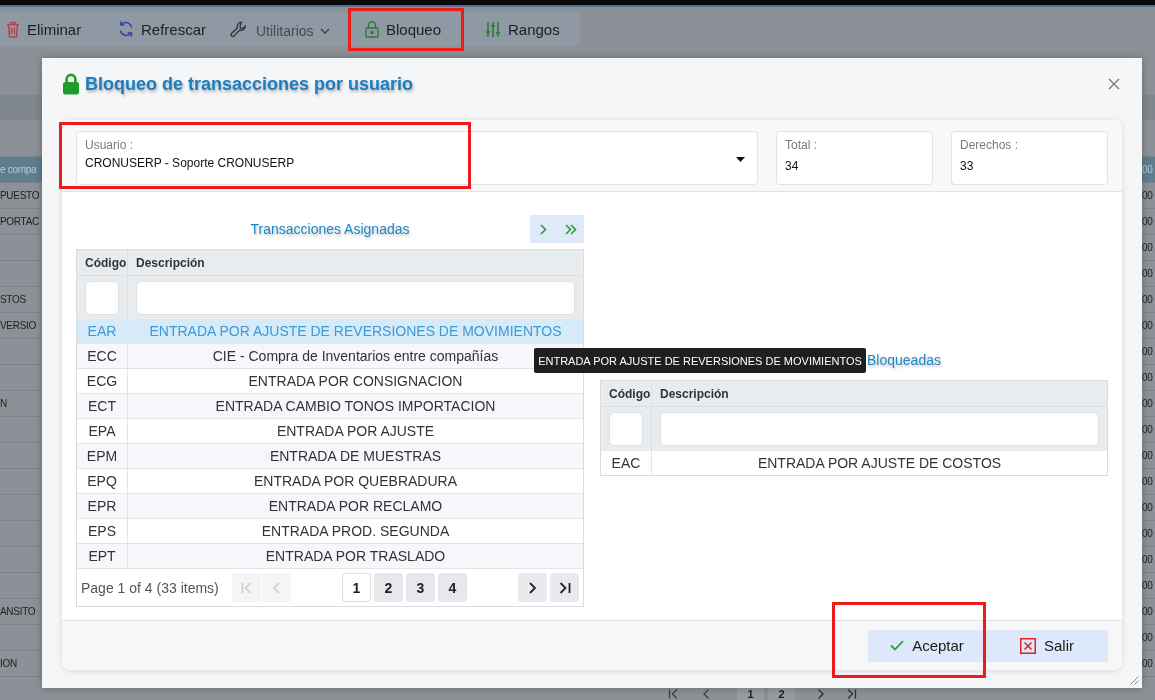 Image resolution: width=1155 pixels, height=700 pixels. Describe the element at coordinates (740, 159) in the screenshot. I see `caret-down-icon` at that location.